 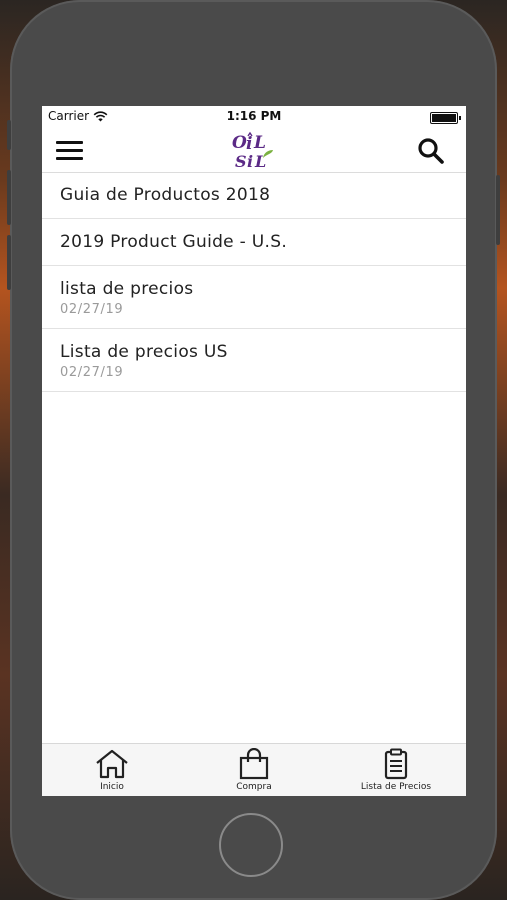 What do you see at coordinates (431, 151) in the screenshot?
I see `search-icon` at bounding box center [431, 151].